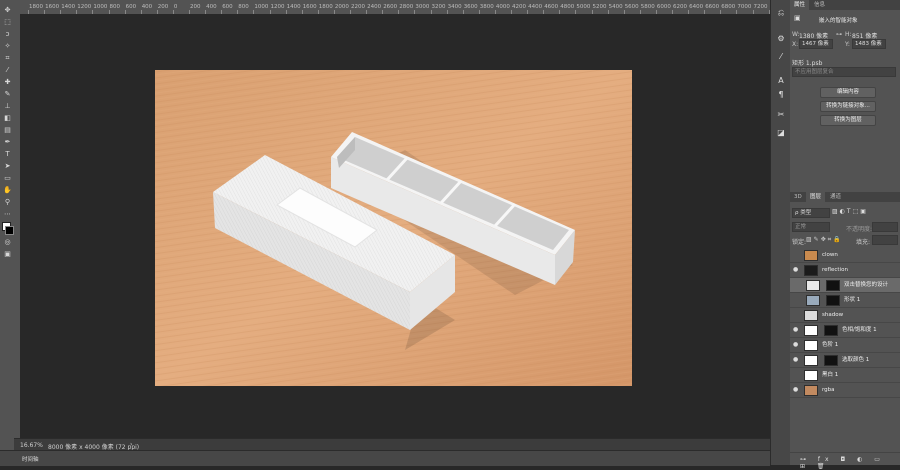 This screenshot has height=470, width=900. What do you see at coordinates (859, 229) in the screenshot?
I see `opacity-label: 不透明度:` at bounding box center [859, 229].